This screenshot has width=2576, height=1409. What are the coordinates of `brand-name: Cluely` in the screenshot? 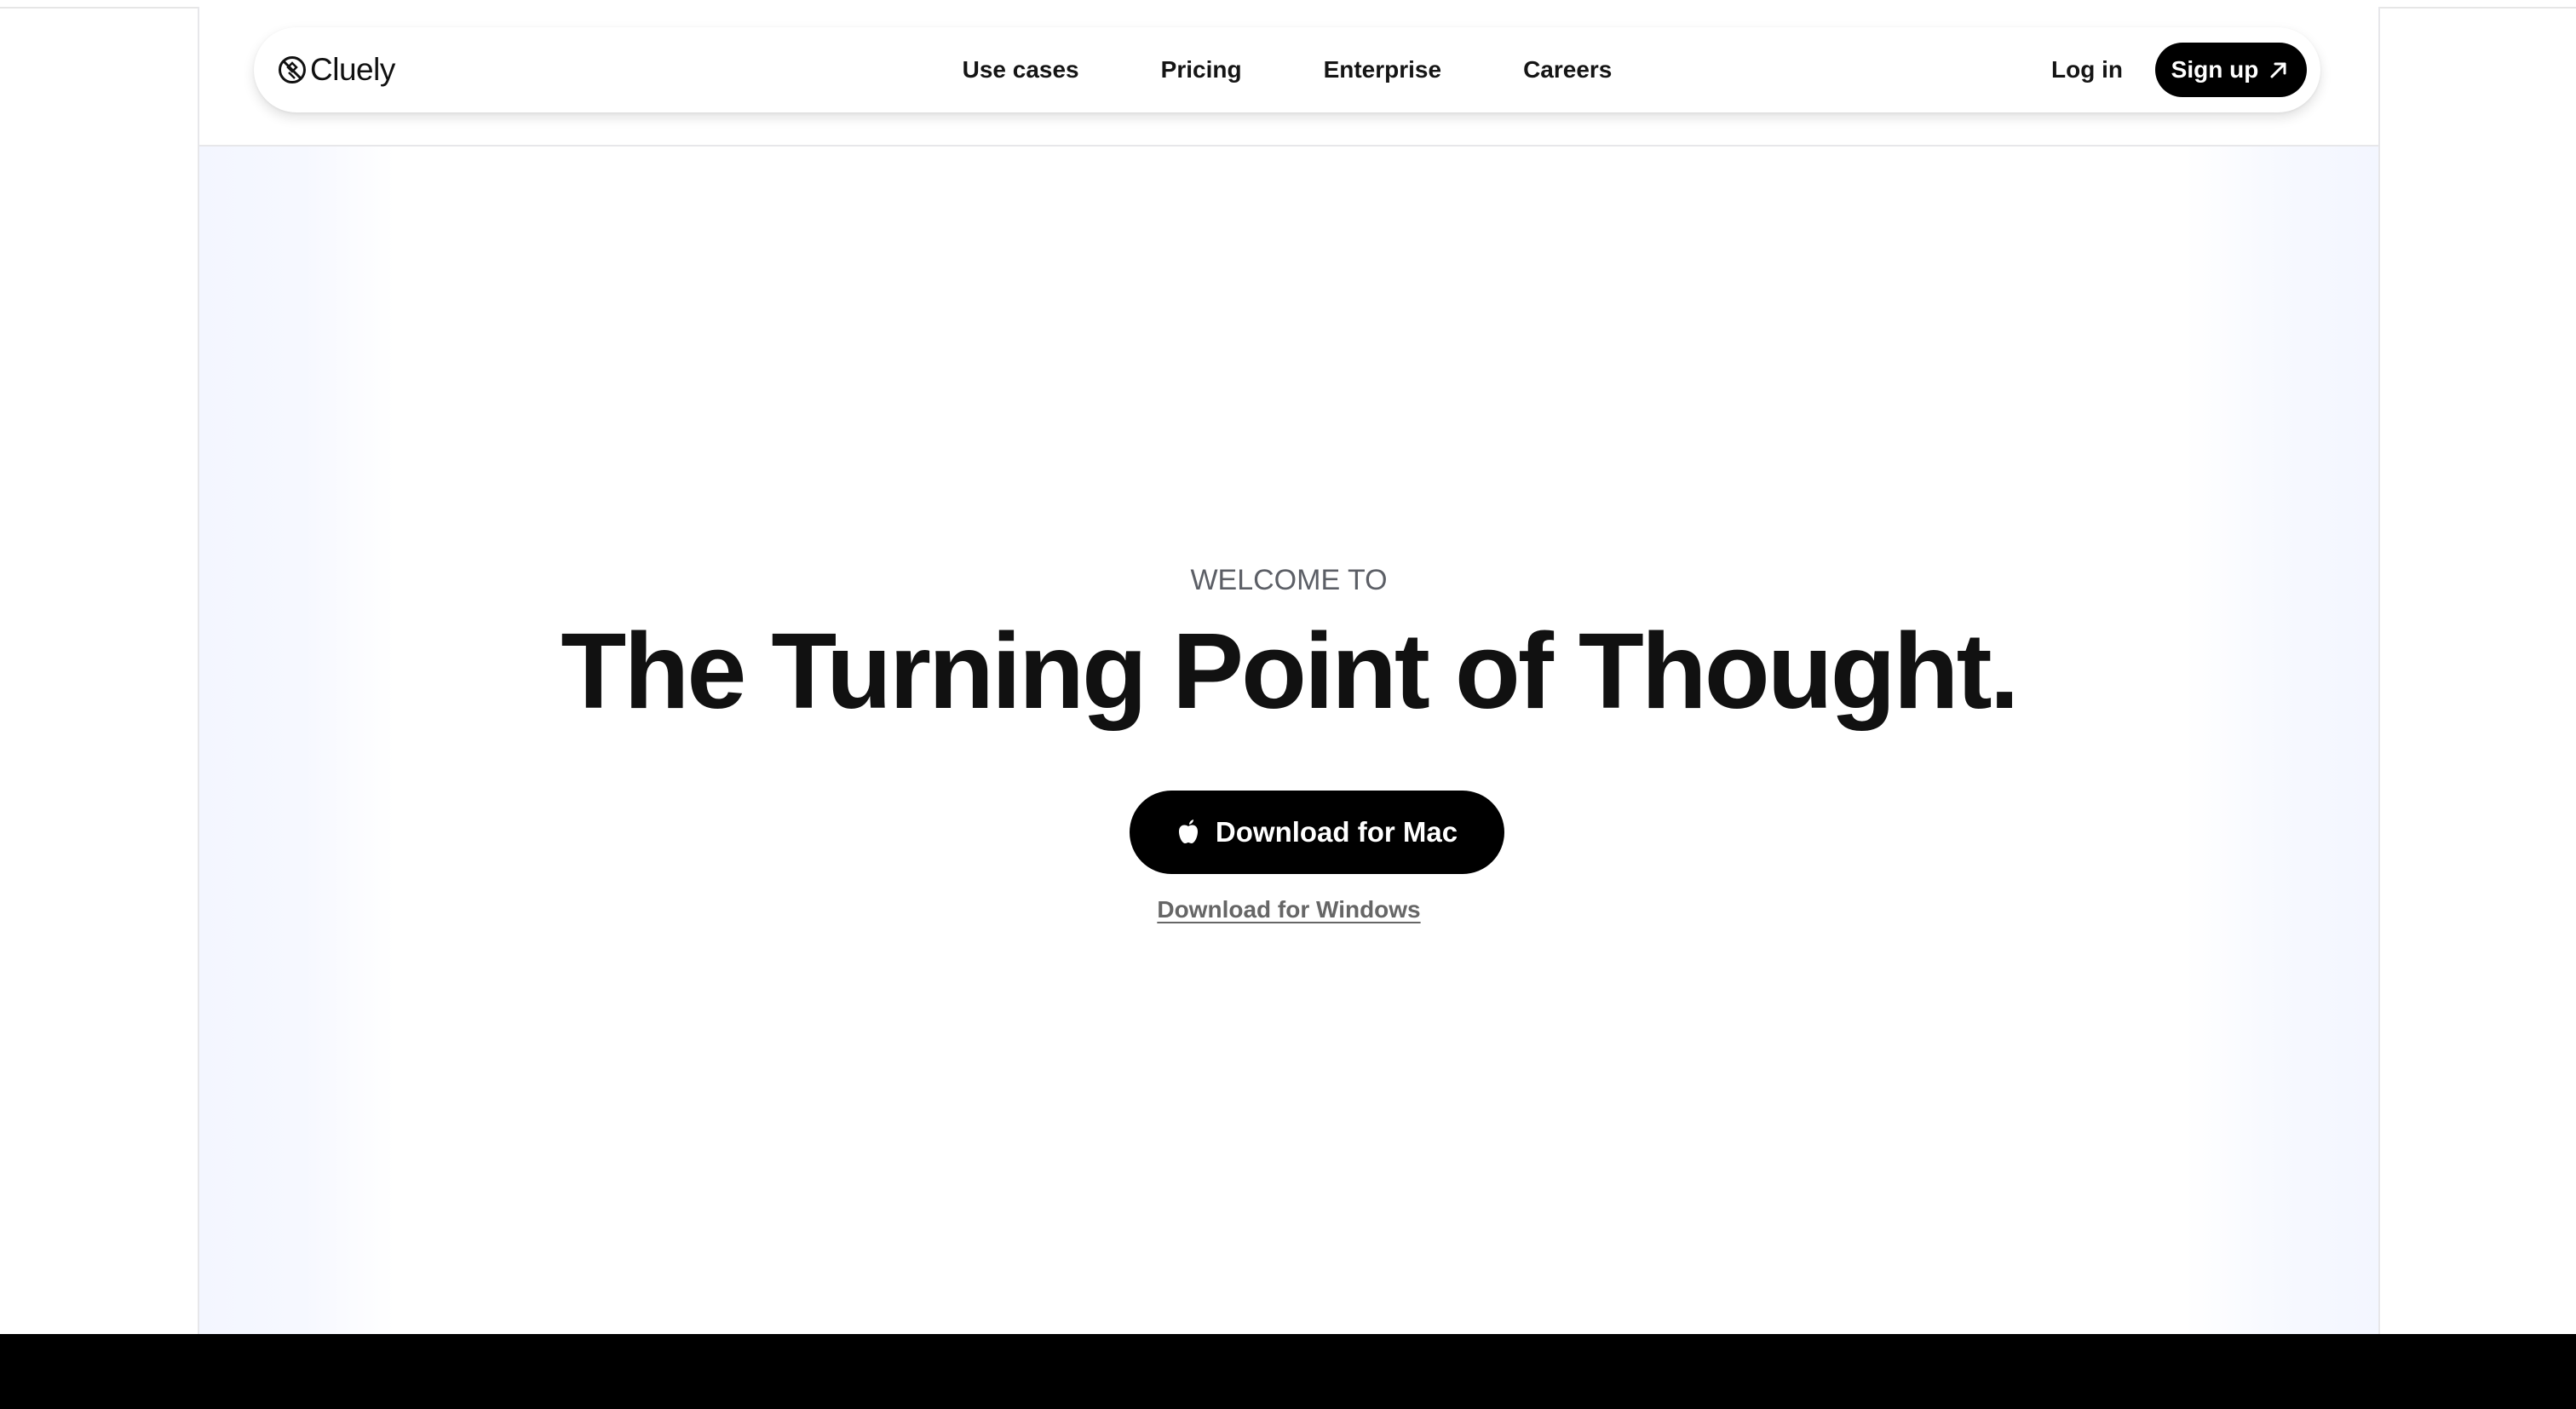 It's located at (353, 69).